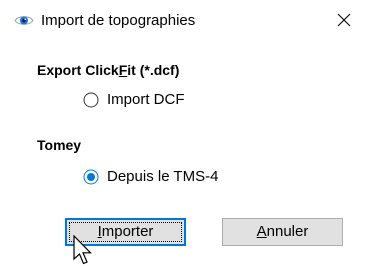 The width and height of the screenshot is (367, 266). I want to click on close-button, so click(344, 20).